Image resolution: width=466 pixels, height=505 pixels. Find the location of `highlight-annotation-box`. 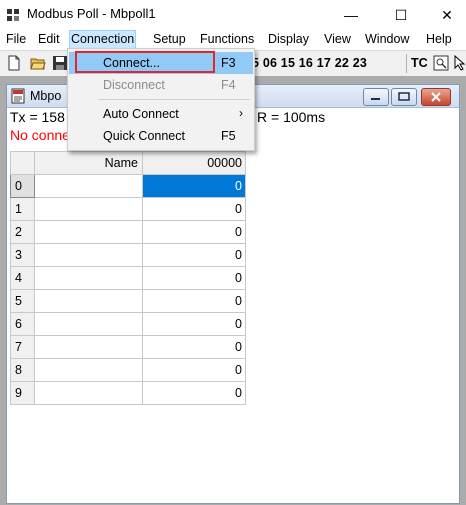

highlight-annotation-box is located at coordinates (145, 62).